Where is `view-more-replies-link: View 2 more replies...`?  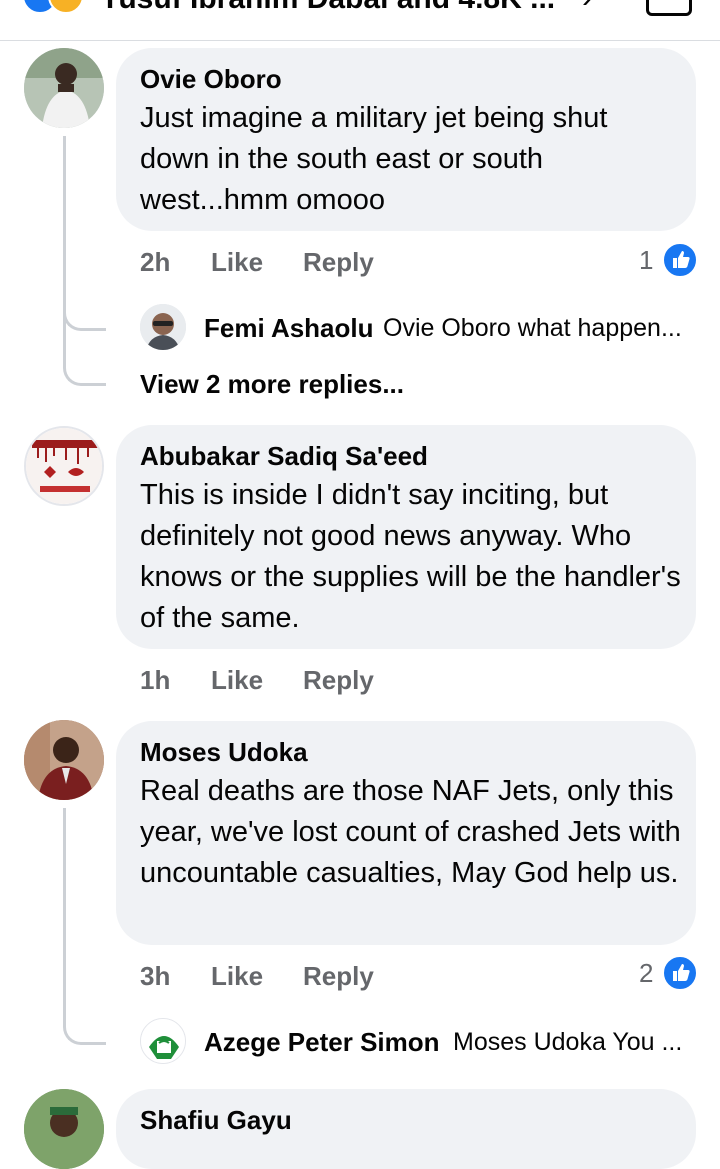 view-more-replies-link: View 2 more replies... is located at coordinates (272, 384).